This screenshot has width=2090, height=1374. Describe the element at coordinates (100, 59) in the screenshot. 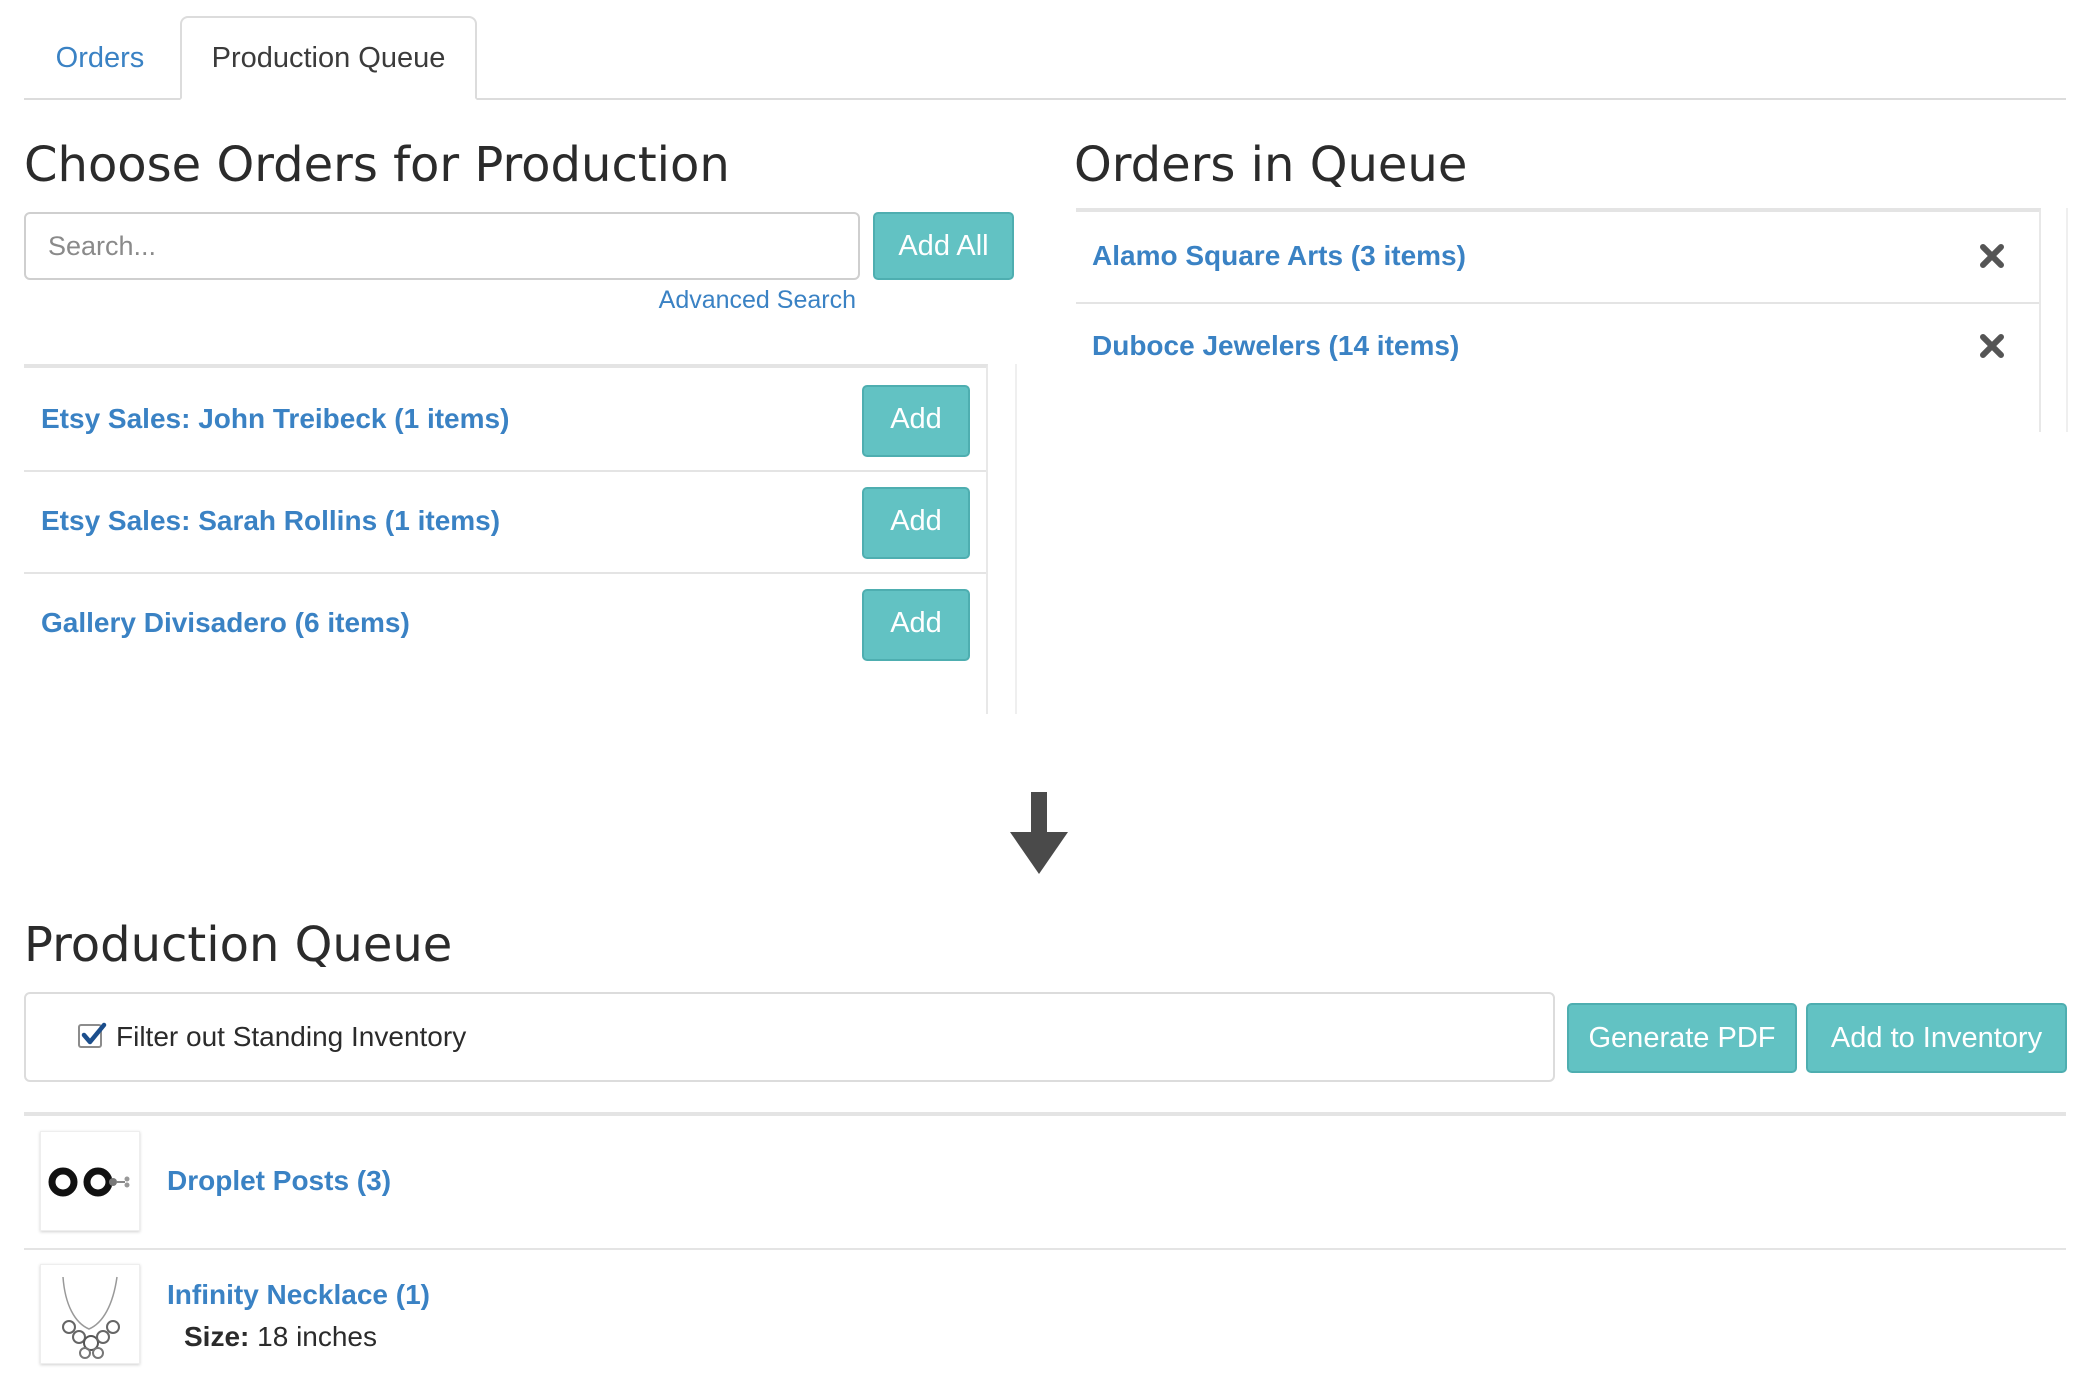

I see `tab-orders: Orders` at that location.